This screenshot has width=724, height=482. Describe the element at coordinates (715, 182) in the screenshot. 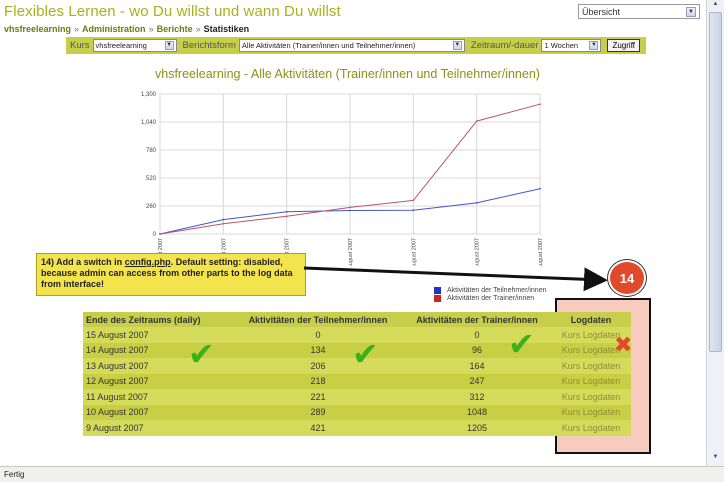

I see `scrollbar-thumb` at that location.